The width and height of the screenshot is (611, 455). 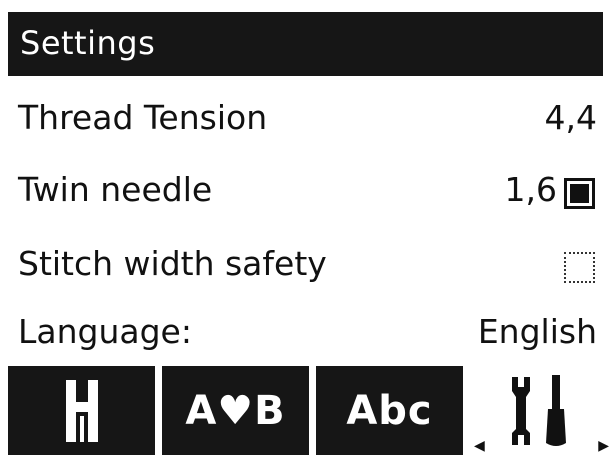 I want to click on stitch-width-safety-checkbox, so click(x=579, y=267).